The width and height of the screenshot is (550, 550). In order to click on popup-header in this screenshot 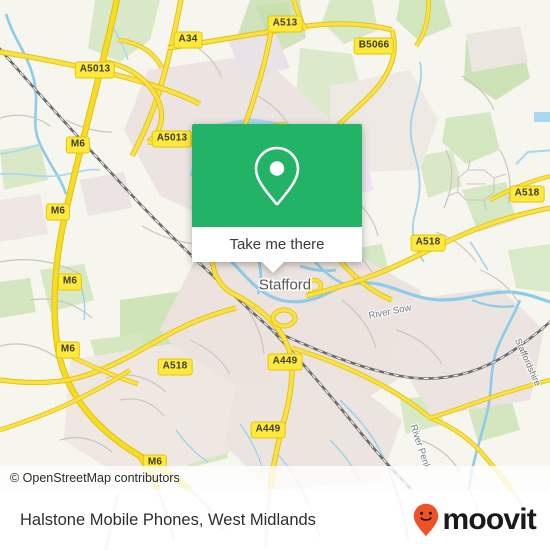, I will do `click(277, 175)`.